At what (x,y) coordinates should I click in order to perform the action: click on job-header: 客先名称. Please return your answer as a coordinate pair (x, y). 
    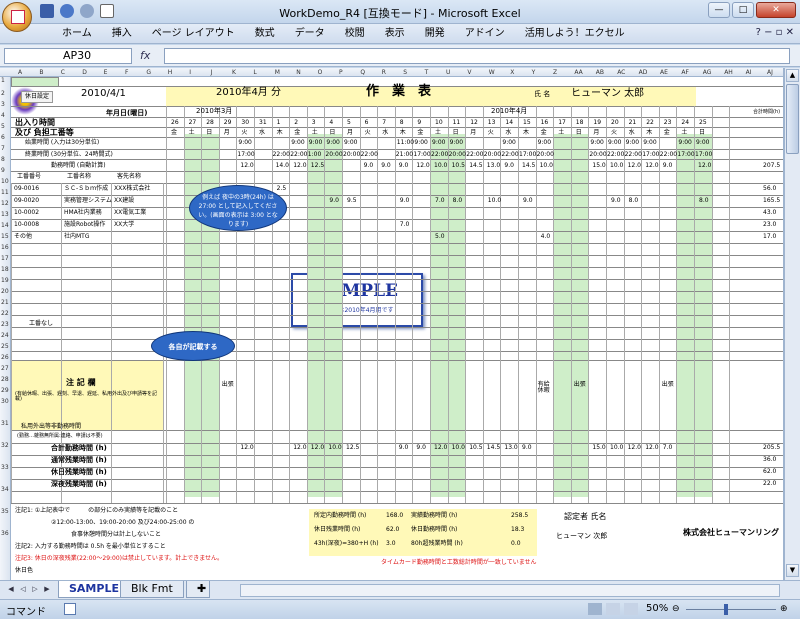
    Looking at the image, I should click on (129, 177).